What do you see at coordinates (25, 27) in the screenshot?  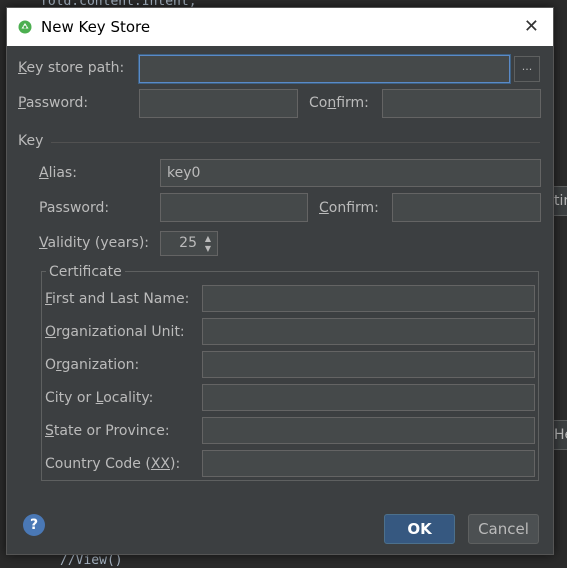 I see `android-studio-icon` at bounding box center [25, 27].